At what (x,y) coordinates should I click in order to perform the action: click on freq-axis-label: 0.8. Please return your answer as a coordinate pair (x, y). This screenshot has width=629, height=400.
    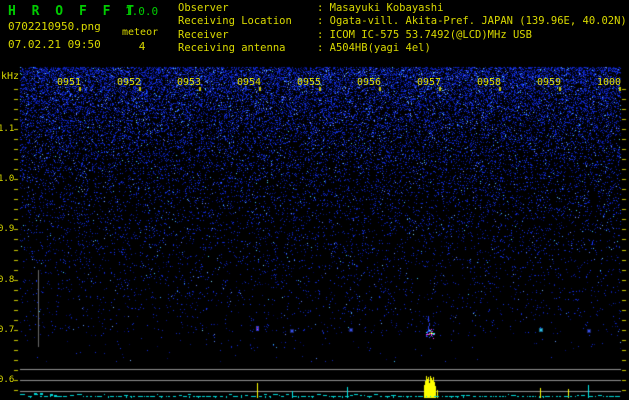
    Looking at the image, I should click on (7, 280).